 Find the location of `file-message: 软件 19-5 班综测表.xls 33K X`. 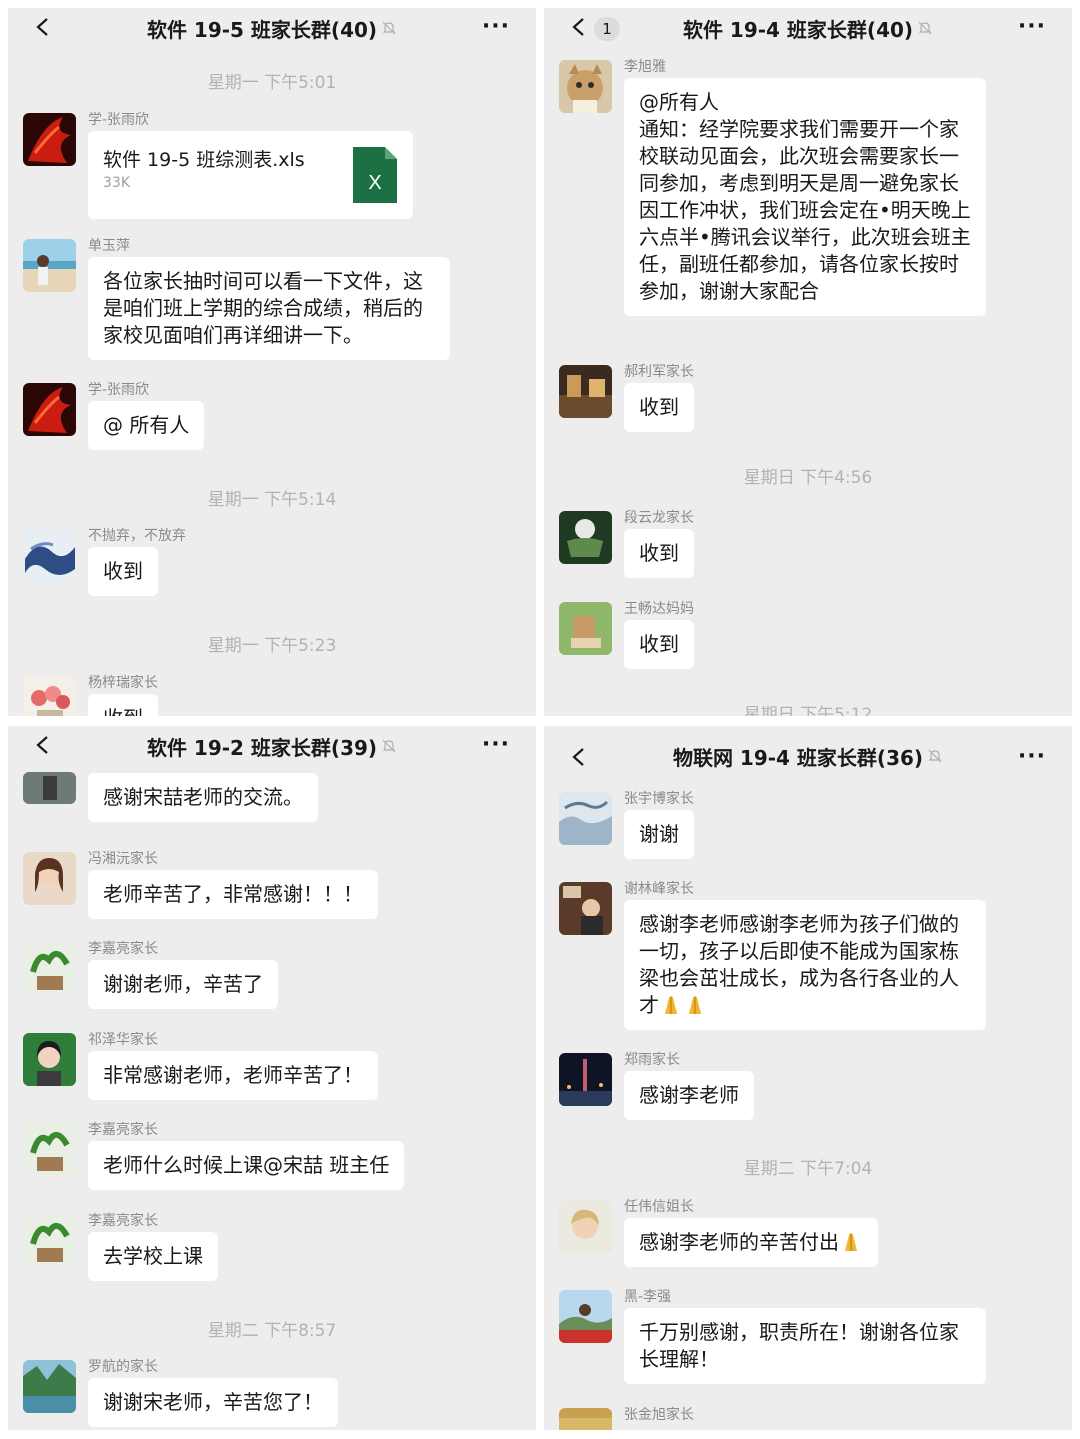

file-message: 软件 19-5 班综测表.xls 33K X is located at coordinates (250, 175).